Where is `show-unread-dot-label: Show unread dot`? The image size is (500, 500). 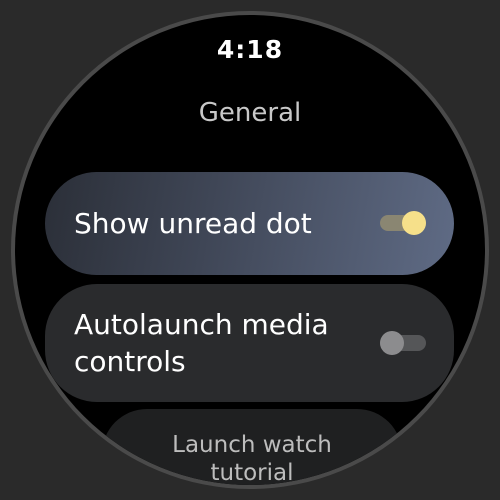 show-unread-dot-label: Show unread dot is located at coordinates (193, 223).